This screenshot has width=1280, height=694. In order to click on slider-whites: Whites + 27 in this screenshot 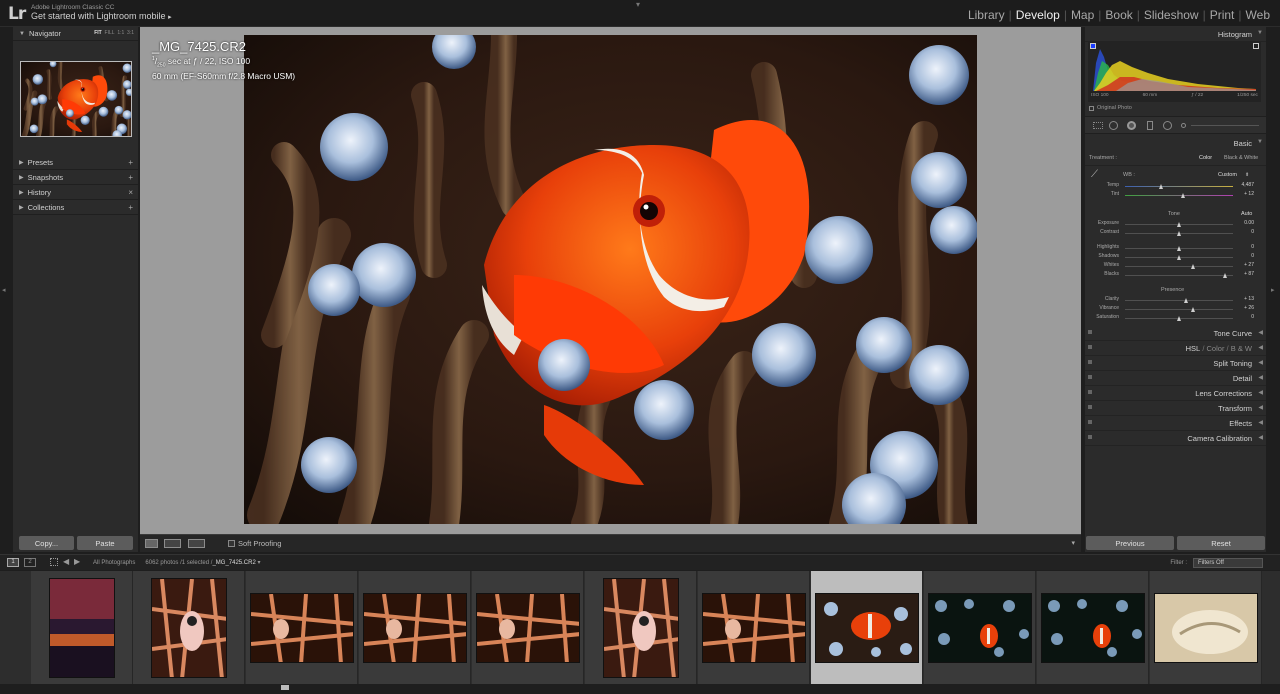, I will do `click(1175, 266)`.